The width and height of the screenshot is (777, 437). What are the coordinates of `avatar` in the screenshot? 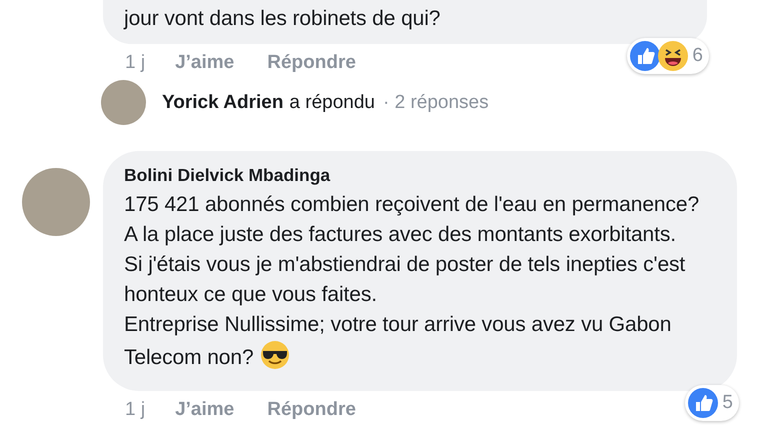 It's located at (123, 102).